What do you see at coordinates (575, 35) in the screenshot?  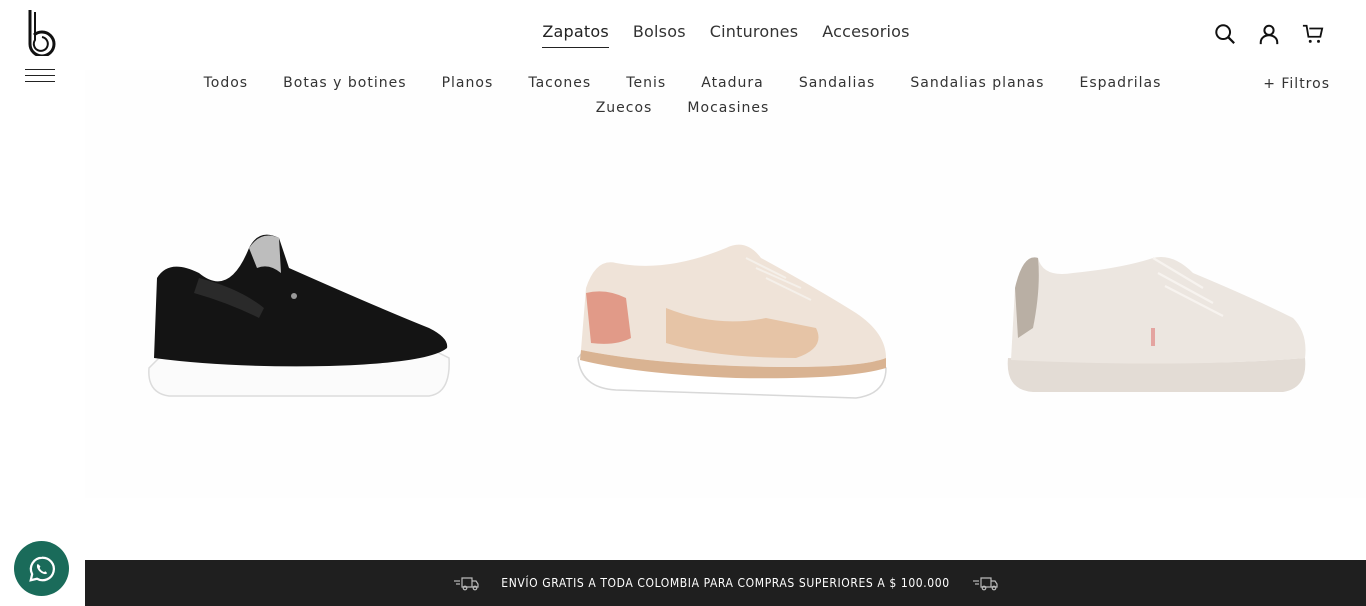 I see `nav-zapatos: Zapatos` at bounding box center [575, 35].